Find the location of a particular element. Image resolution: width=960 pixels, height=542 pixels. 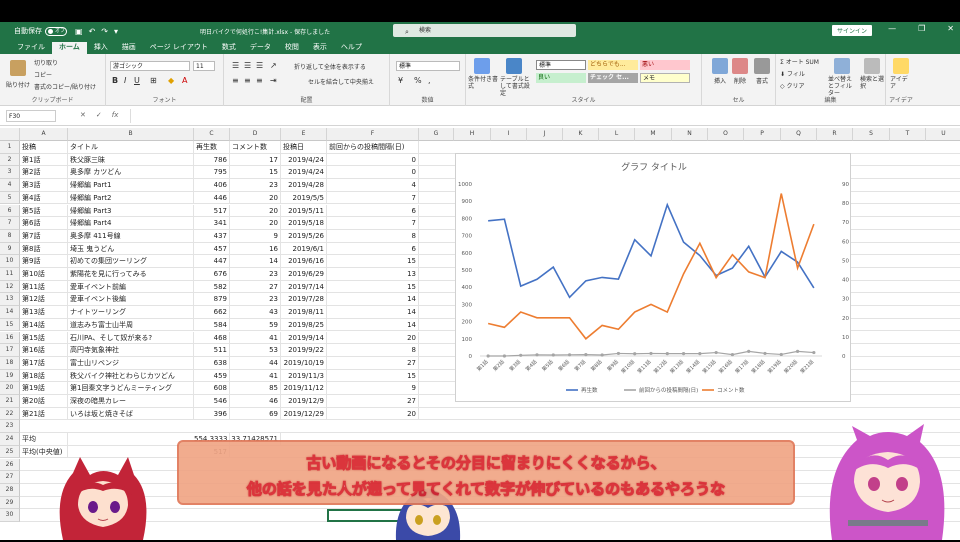

column-header-F: F is located at coordinates (373, 134).